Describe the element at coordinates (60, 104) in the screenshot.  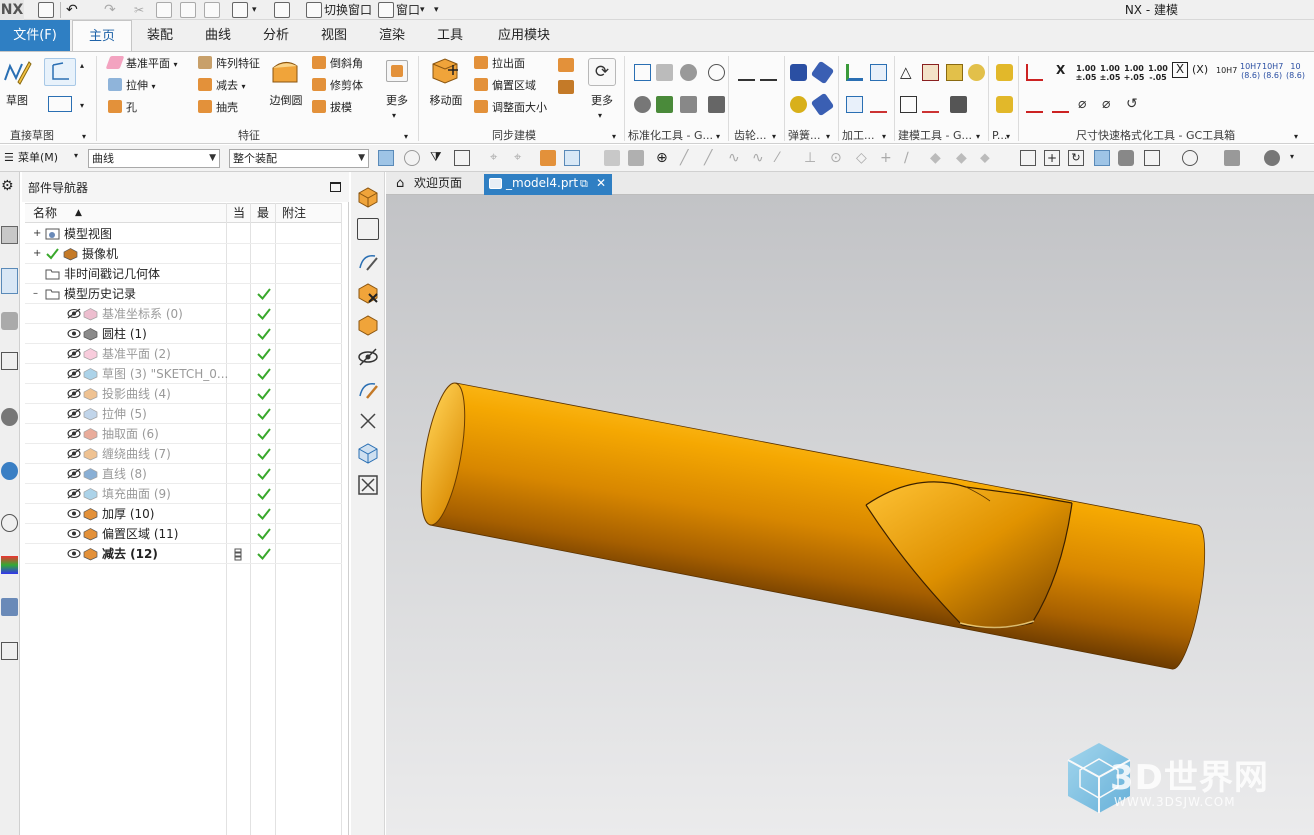
I see `rectangle-icon` at that location.